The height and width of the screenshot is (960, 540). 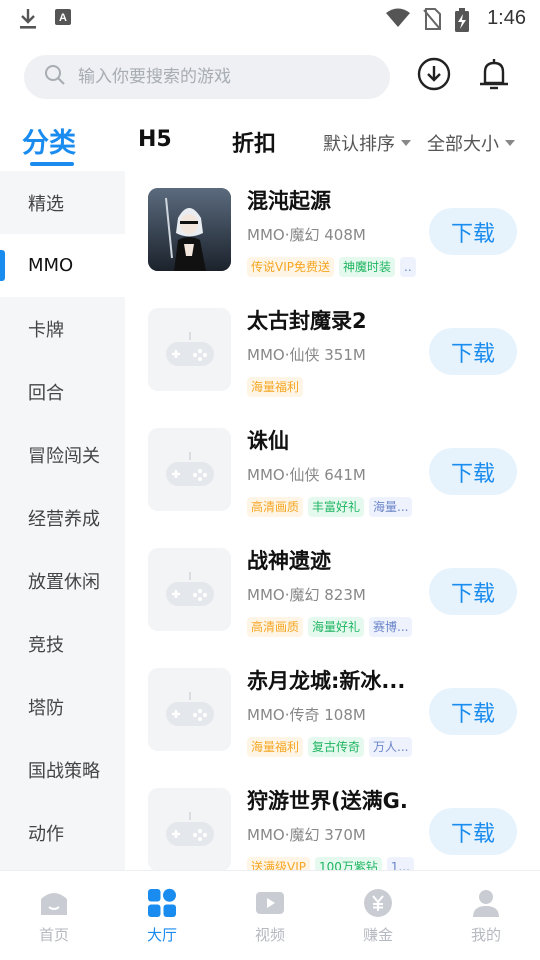 I want to click on tab-discount: 折扣, so click(x=254, y=142).